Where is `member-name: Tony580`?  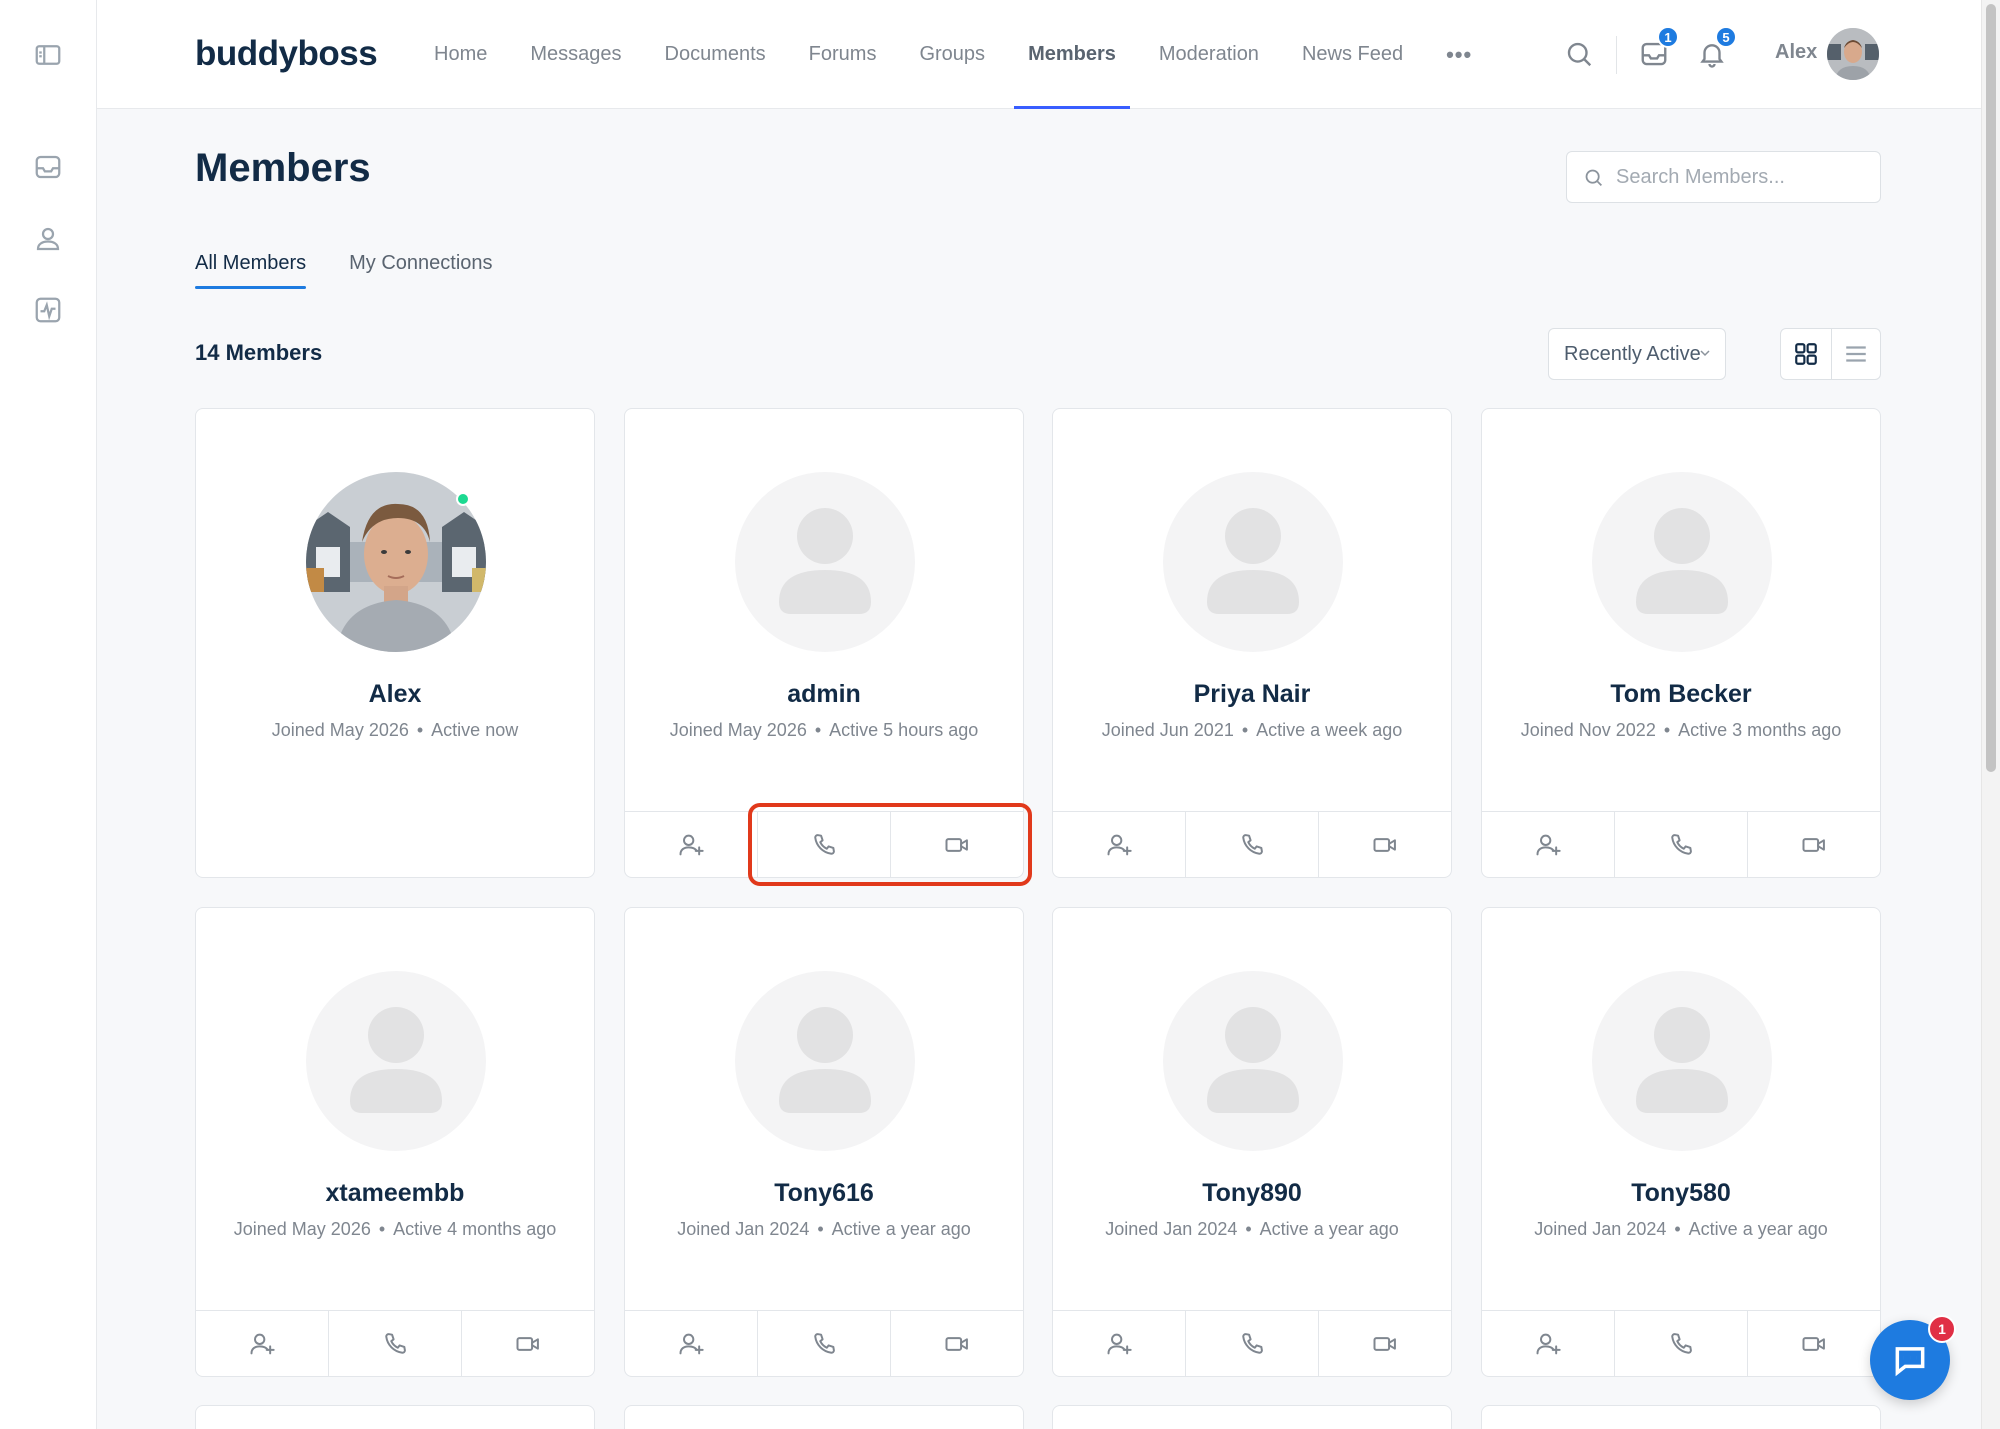
member-name: Tony580 is located at coordinates (1681, 1193).